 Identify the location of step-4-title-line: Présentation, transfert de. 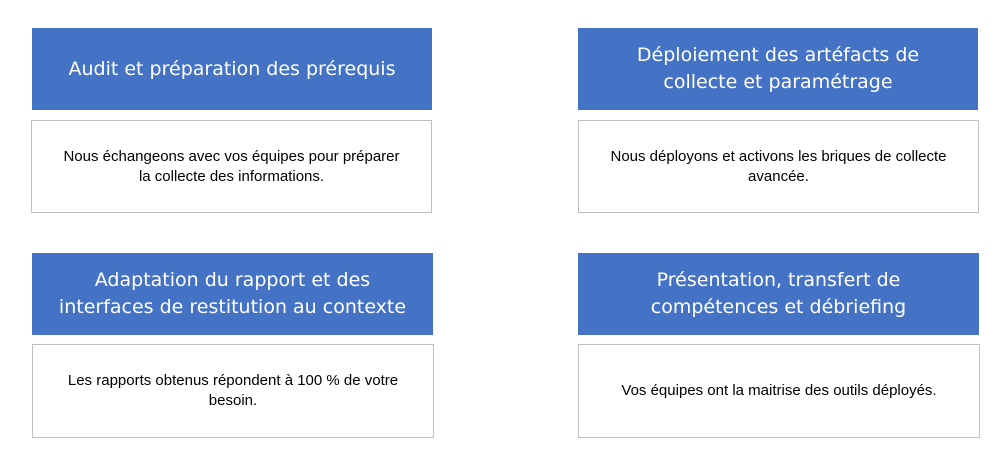
(778, 280).